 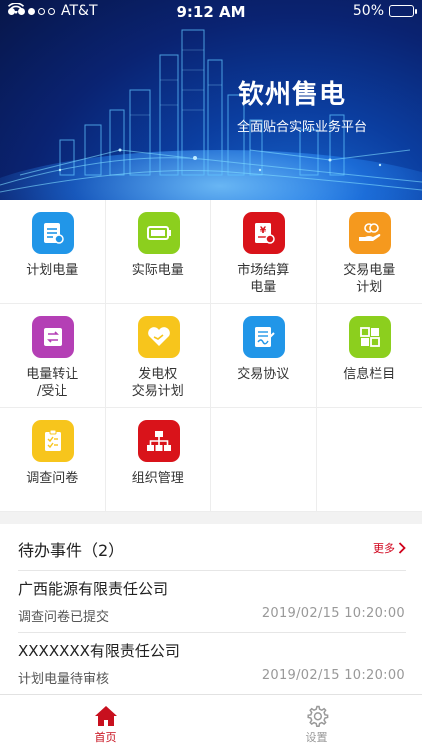 I want to click on tab-home: 首页, so click(x=105, y=722).